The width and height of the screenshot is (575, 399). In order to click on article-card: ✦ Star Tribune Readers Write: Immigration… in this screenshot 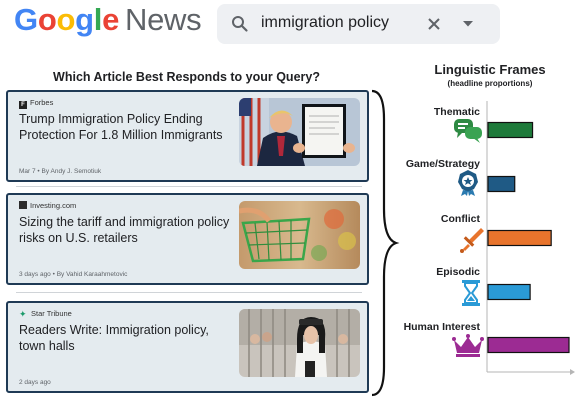, I will do `click(187, 347)`.